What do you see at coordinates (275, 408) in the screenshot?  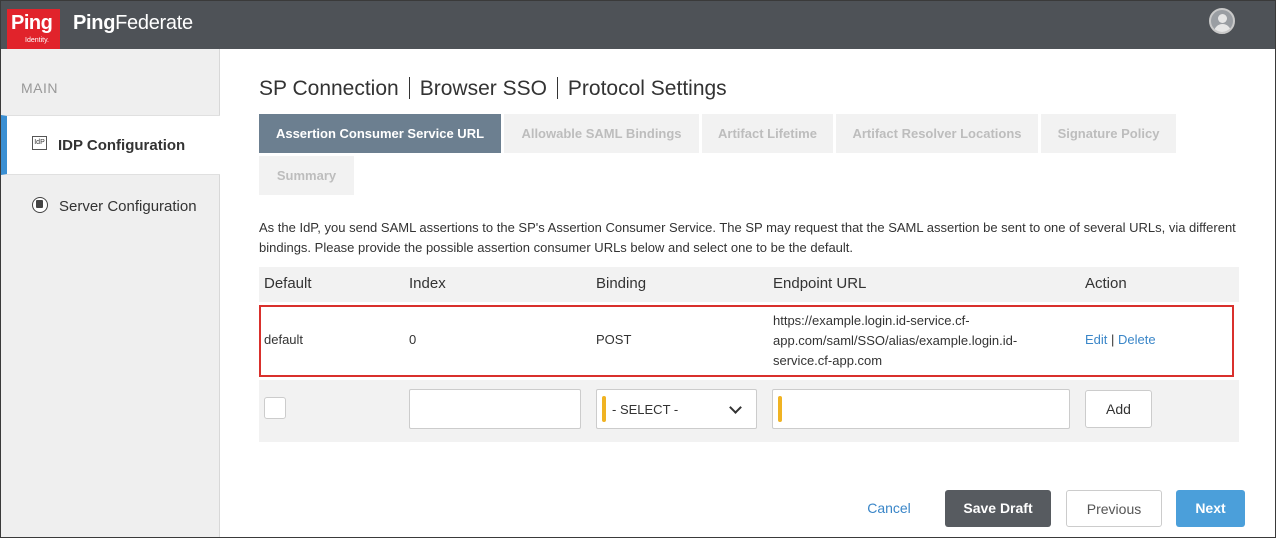 I see `default-checkbox` at bounding box center [275, 408].